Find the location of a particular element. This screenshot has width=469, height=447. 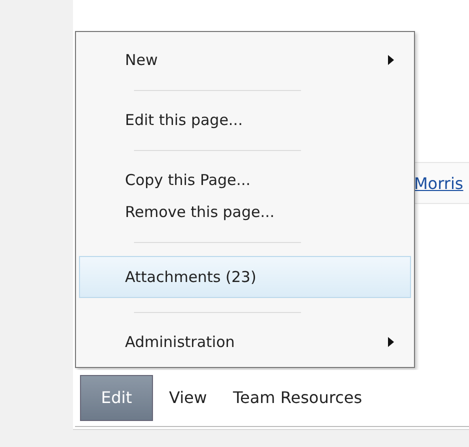

person-link: Morris is located at coordinates (439, 184).